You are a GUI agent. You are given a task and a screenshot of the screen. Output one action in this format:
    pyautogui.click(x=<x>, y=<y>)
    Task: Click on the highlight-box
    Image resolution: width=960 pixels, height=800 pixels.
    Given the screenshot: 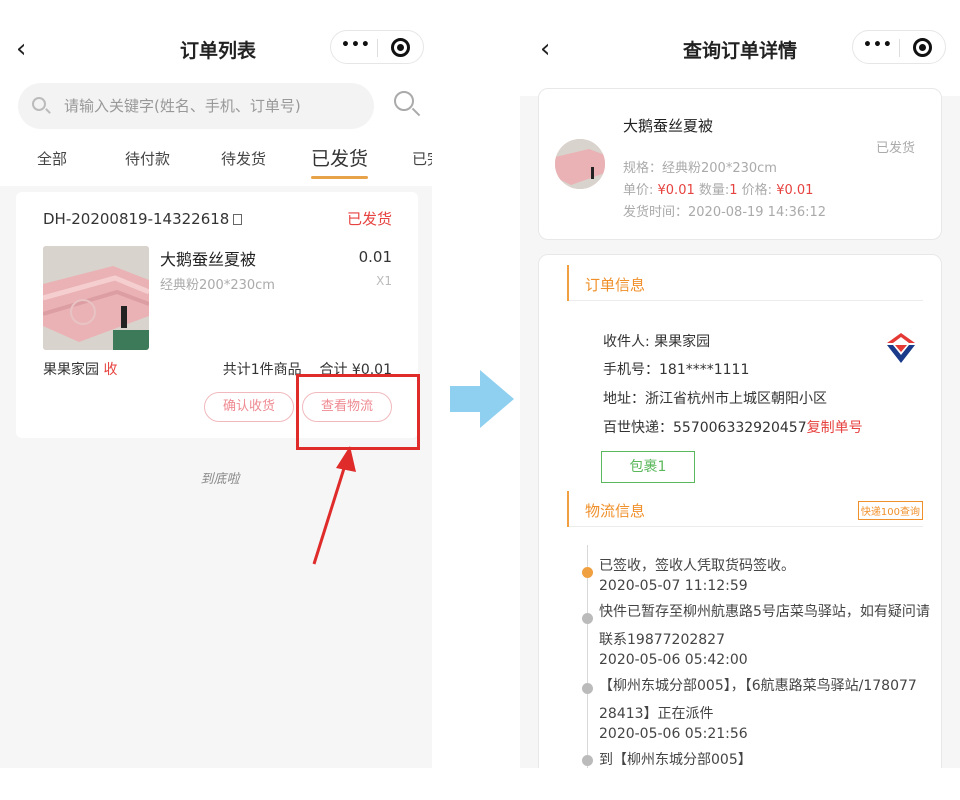 What is the action you would take?
    pyautogui.click(x=358, y=412)
    